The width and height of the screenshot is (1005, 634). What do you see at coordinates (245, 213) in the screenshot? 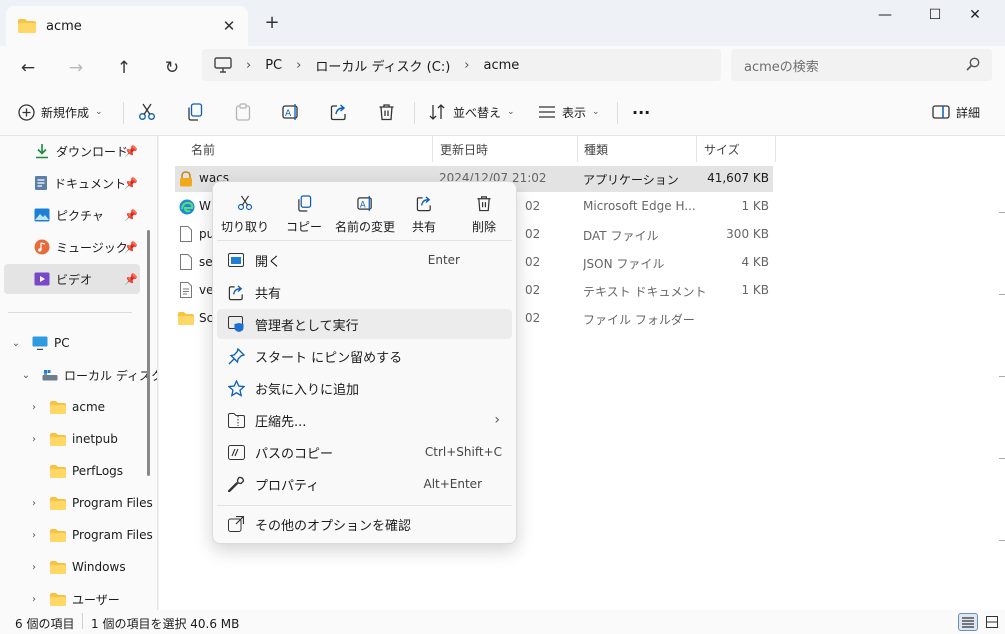
I see `context-cut-button: 切り取り` at bounding box center [245, 213].